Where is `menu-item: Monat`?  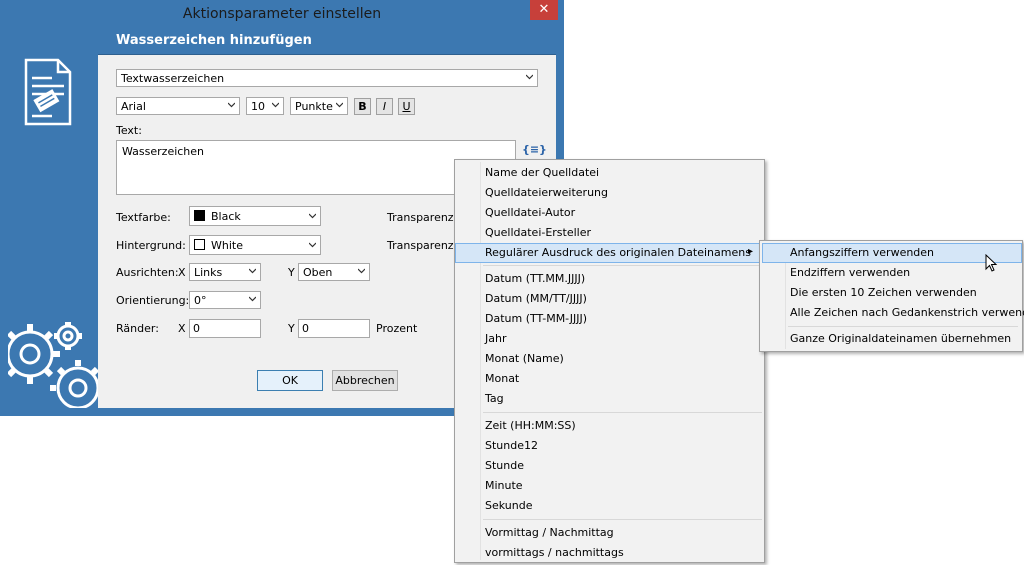
menu-item: Monat is located at coordinates (609, 379).